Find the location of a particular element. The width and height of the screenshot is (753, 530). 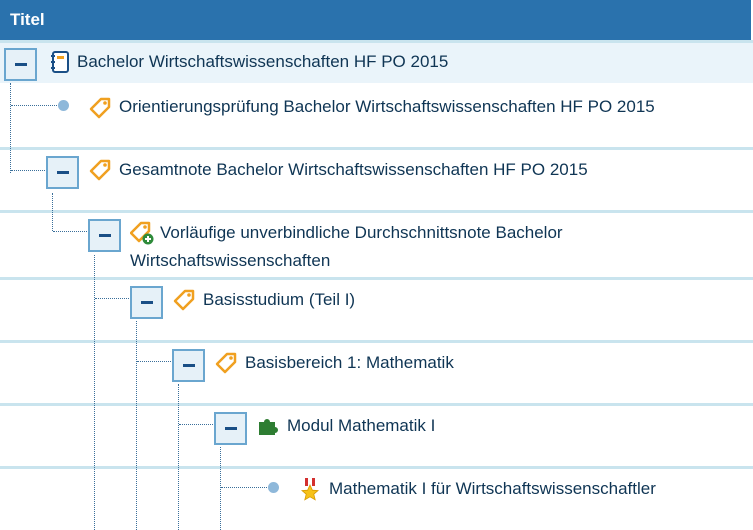

tree-node-label: Modul Mathematik I is located at coordinates (361, 426).